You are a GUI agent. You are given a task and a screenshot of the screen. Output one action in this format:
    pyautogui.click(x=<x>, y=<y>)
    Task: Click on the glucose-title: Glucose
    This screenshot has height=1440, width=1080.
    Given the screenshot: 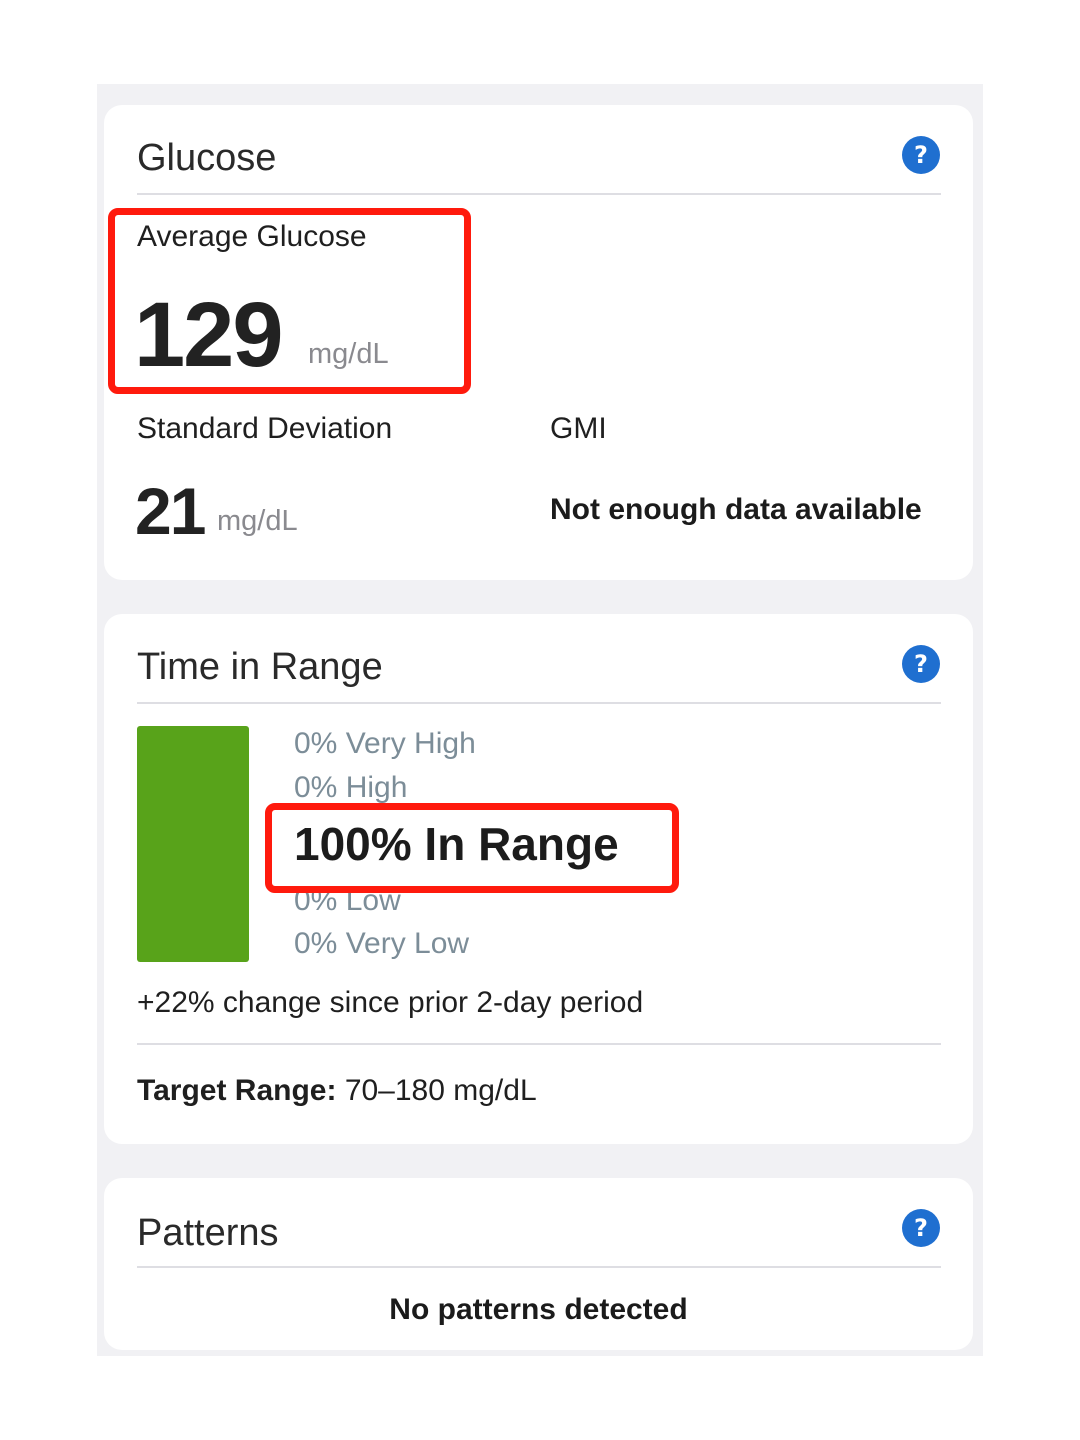 What is the action you would take?
    pyautogui.click(x=207, y=158)
    